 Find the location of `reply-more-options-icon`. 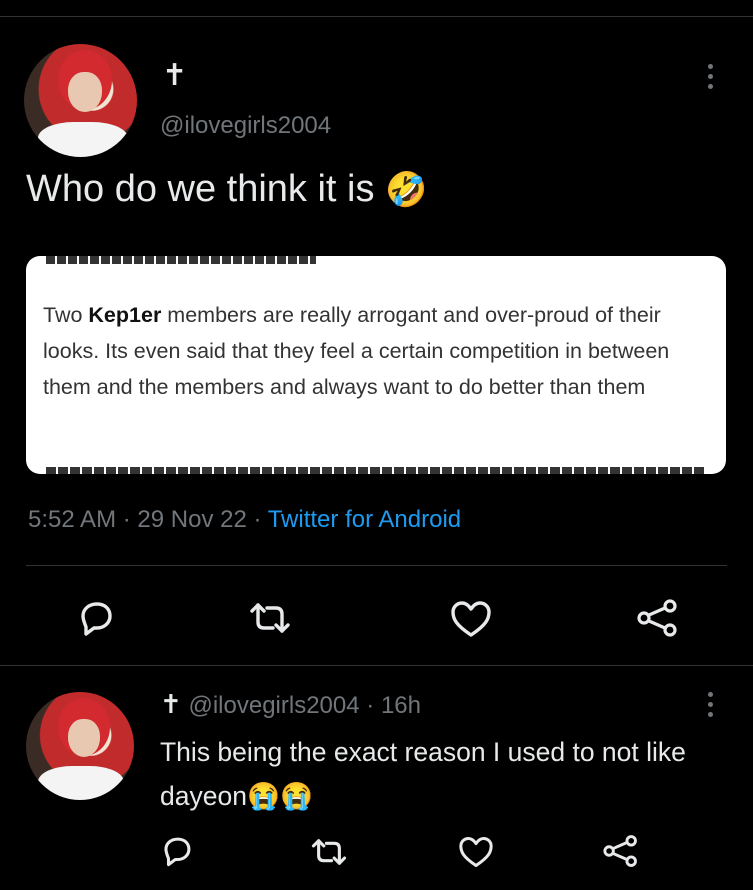

reply-more-options-icon is located at coordinates (711, 704).